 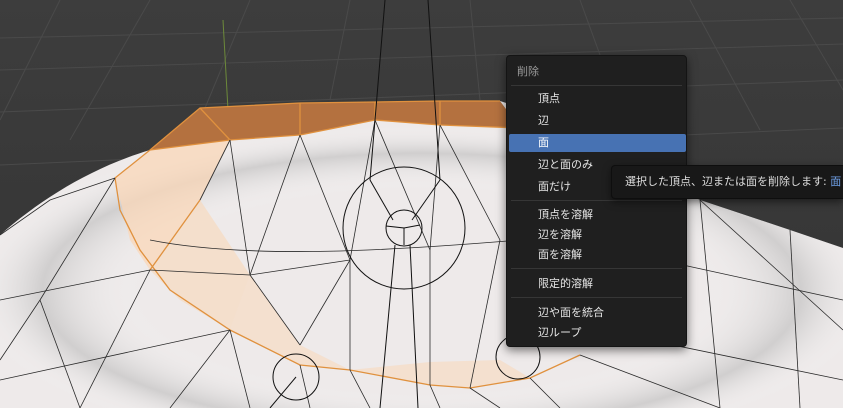 What do you see at coordinates (597, 333) in the screenshot?
I see `menu-item-edge-loops: 辺ループ` at bounding box center [597, 333].